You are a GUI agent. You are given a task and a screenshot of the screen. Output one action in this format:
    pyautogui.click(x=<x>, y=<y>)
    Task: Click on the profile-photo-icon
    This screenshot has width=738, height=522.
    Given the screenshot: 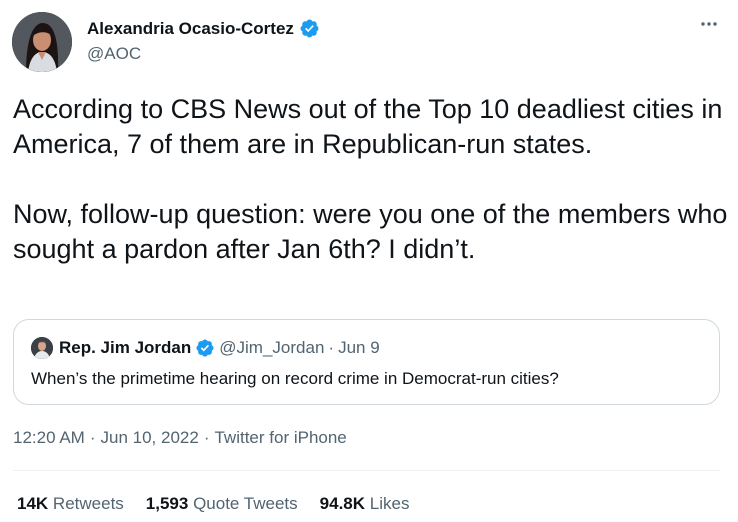 What is the action you would take?
    pyautogui.click(x=42, y=42)
    